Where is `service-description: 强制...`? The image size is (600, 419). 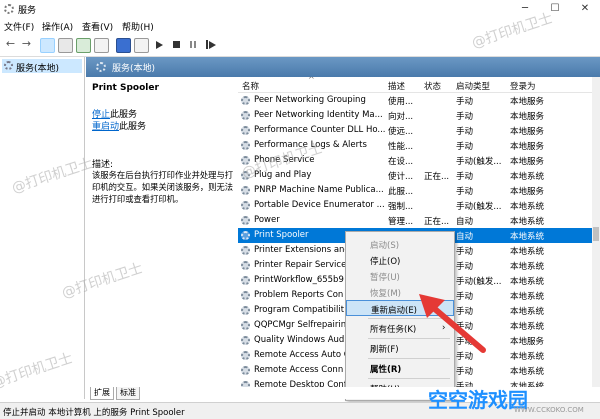
service-description: 强制... is located at coordinates (401, 207).